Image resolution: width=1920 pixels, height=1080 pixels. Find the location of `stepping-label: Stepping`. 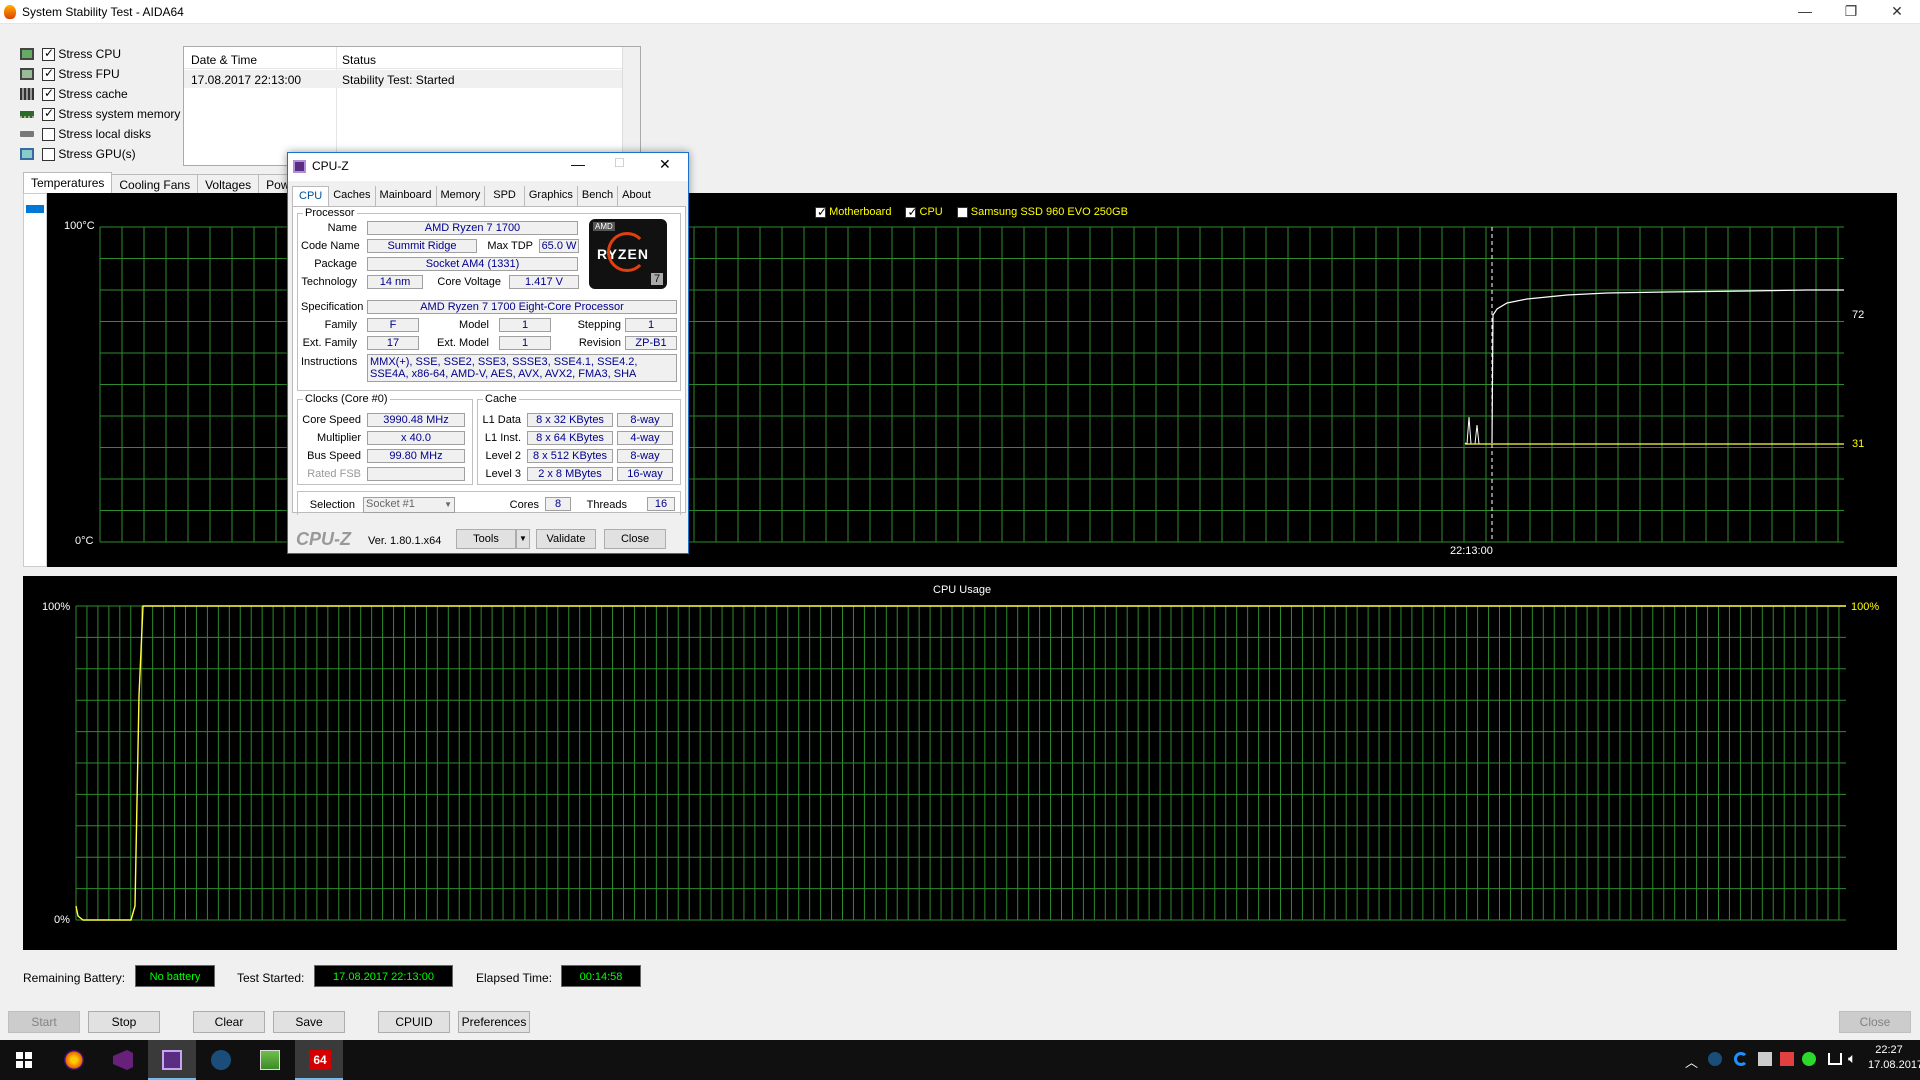

stepping-label: Stepping is located at coordinates (599, 325).